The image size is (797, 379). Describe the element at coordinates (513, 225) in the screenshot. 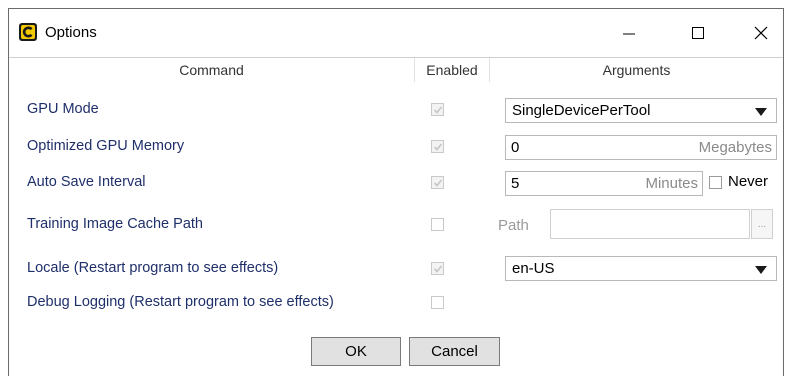

I see `path-label: Path` at that location.